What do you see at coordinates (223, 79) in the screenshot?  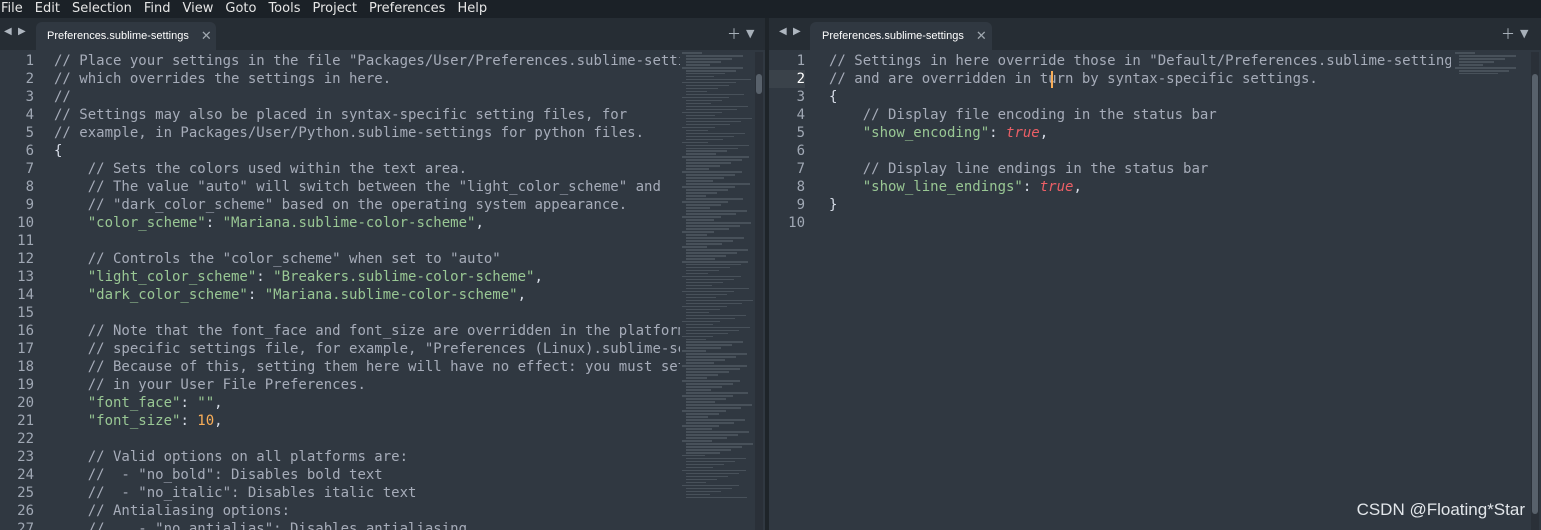 I see `code-token: // which overrides the settings in here.` at bounding box center [223, 79].